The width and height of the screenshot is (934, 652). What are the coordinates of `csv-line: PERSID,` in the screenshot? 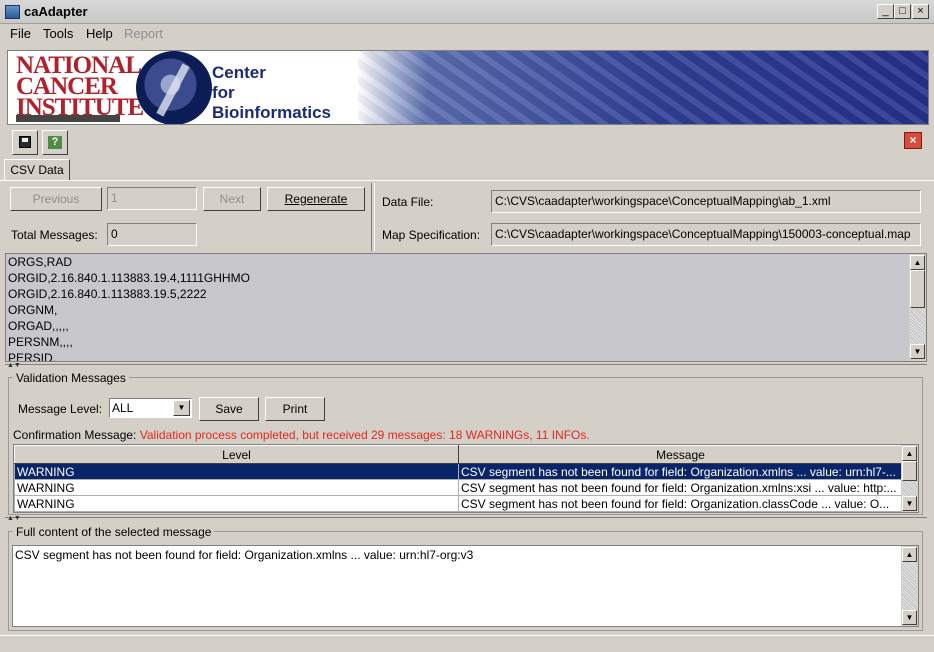 It's located at (32, 356).